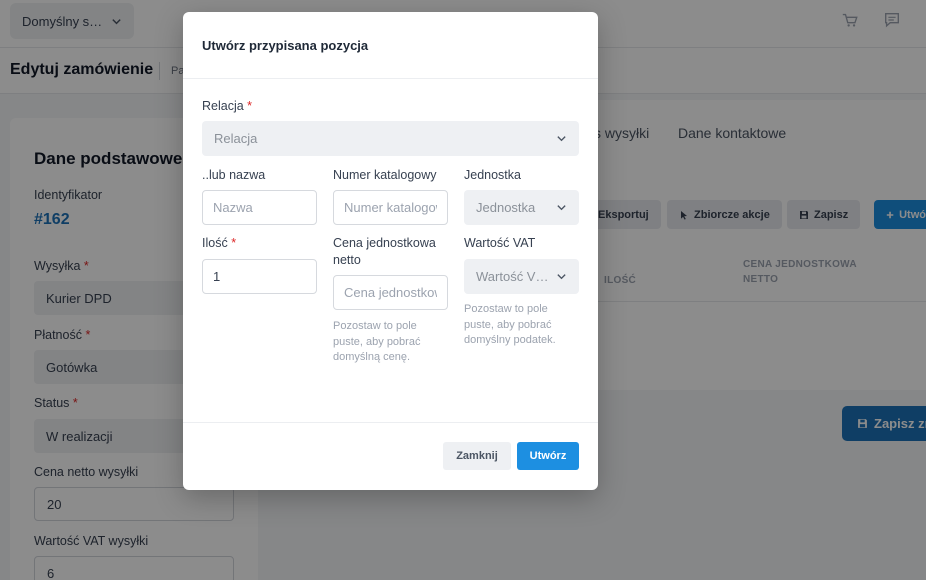 The width and height of the screenshot is (926, 580). I want to click on modal-header-divider, so click(390, 78).